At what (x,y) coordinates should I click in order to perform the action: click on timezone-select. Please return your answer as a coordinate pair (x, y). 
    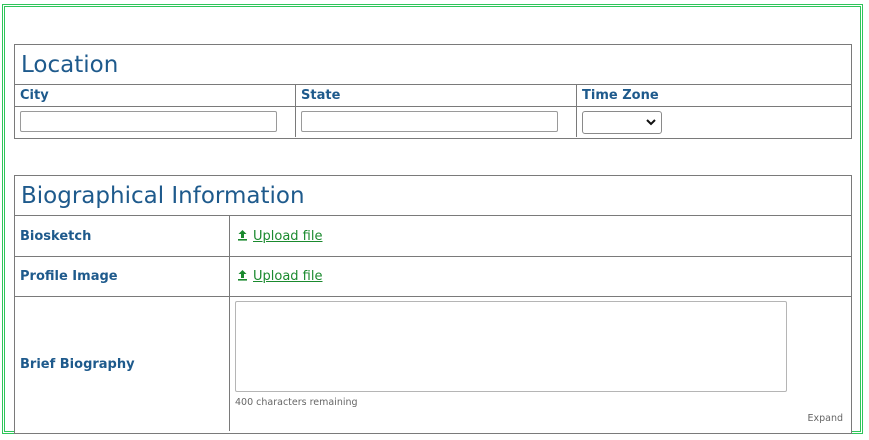
    Looking at the image, I should click on (622, 122).